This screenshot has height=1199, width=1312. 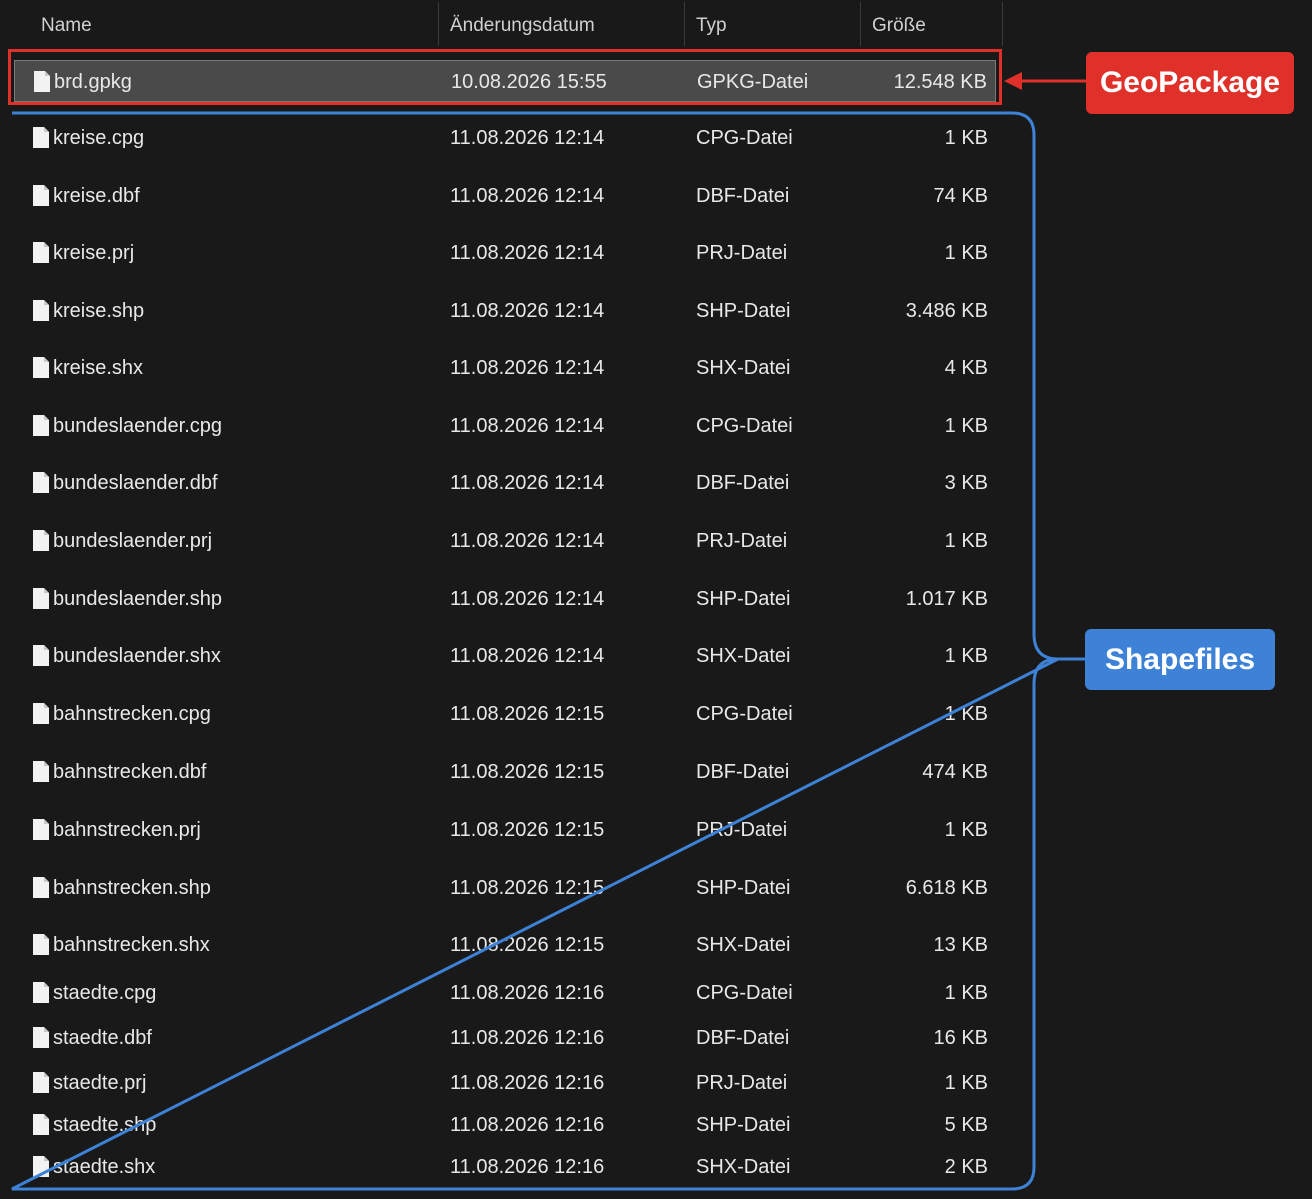 I want to click on geopackage-label: GeoPackage, so click(x=1190, y=83).